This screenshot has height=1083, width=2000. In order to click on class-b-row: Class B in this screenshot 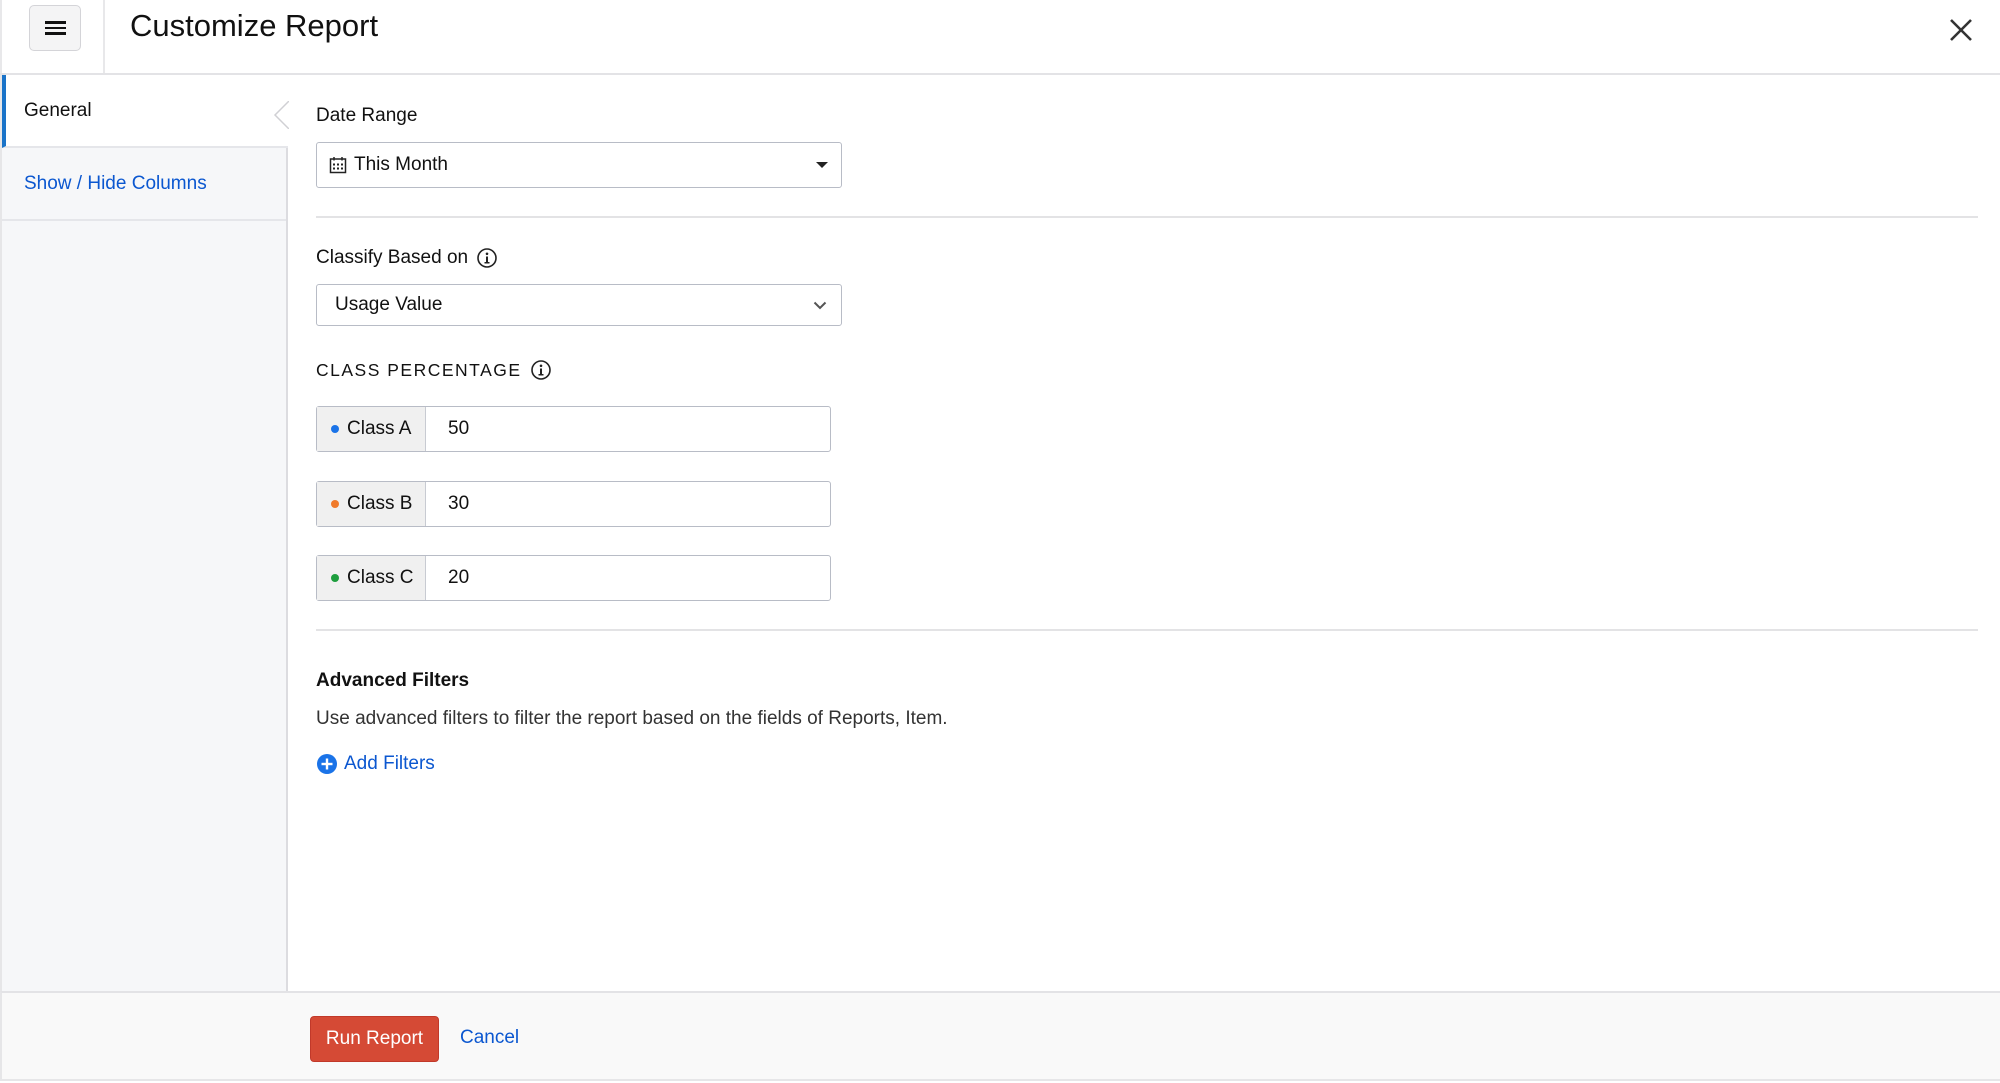, I will do `click(573, 504)`.